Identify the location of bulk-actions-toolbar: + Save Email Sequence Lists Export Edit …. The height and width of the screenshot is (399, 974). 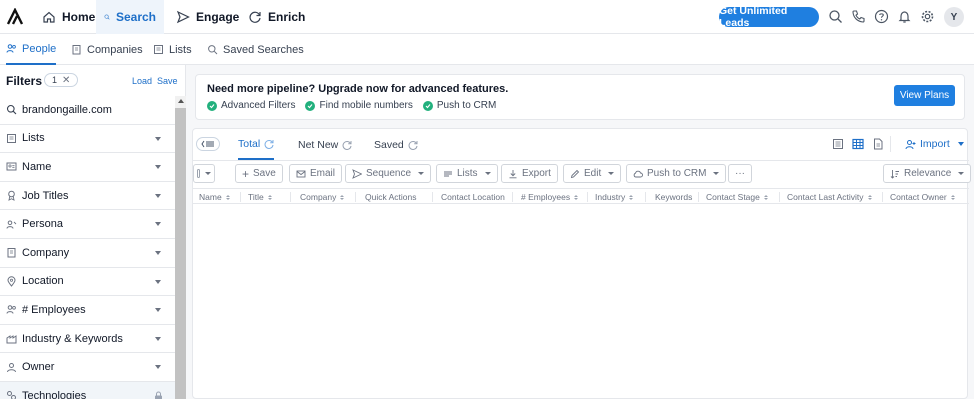
(582, 173).